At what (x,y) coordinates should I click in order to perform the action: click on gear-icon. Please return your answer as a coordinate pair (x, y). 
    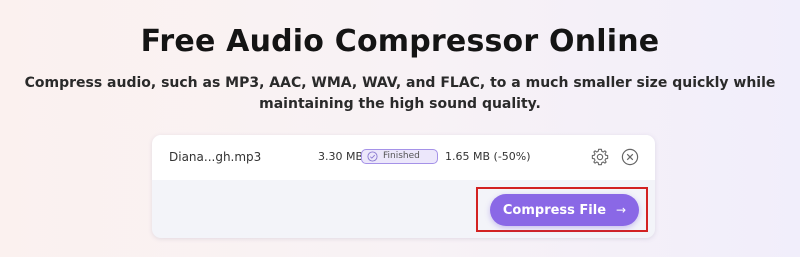
    Looking at the image, I should click on (600, 157).